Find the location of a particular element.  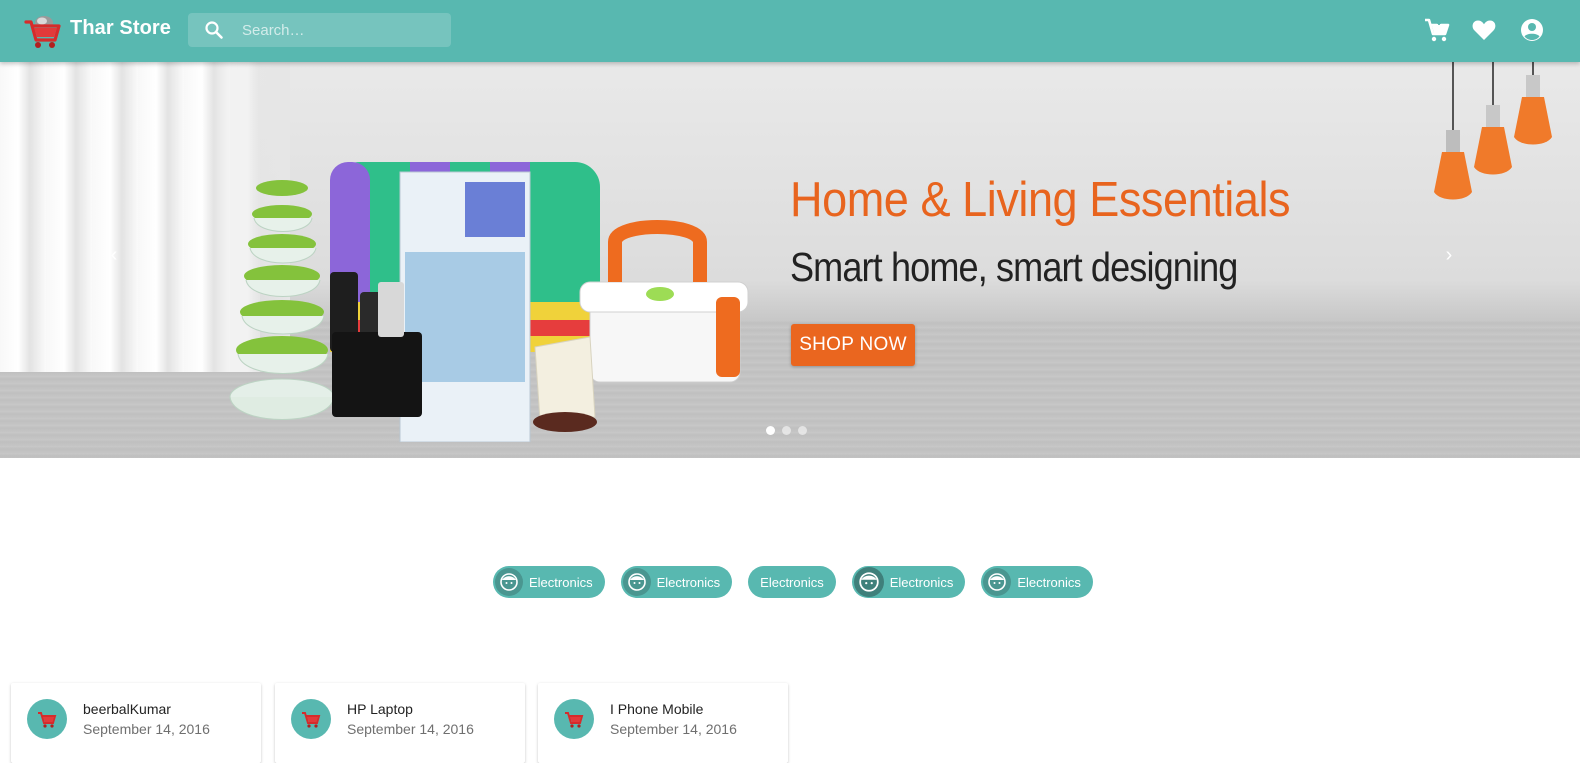

napkin-holder is located at coordinates (565, 384).